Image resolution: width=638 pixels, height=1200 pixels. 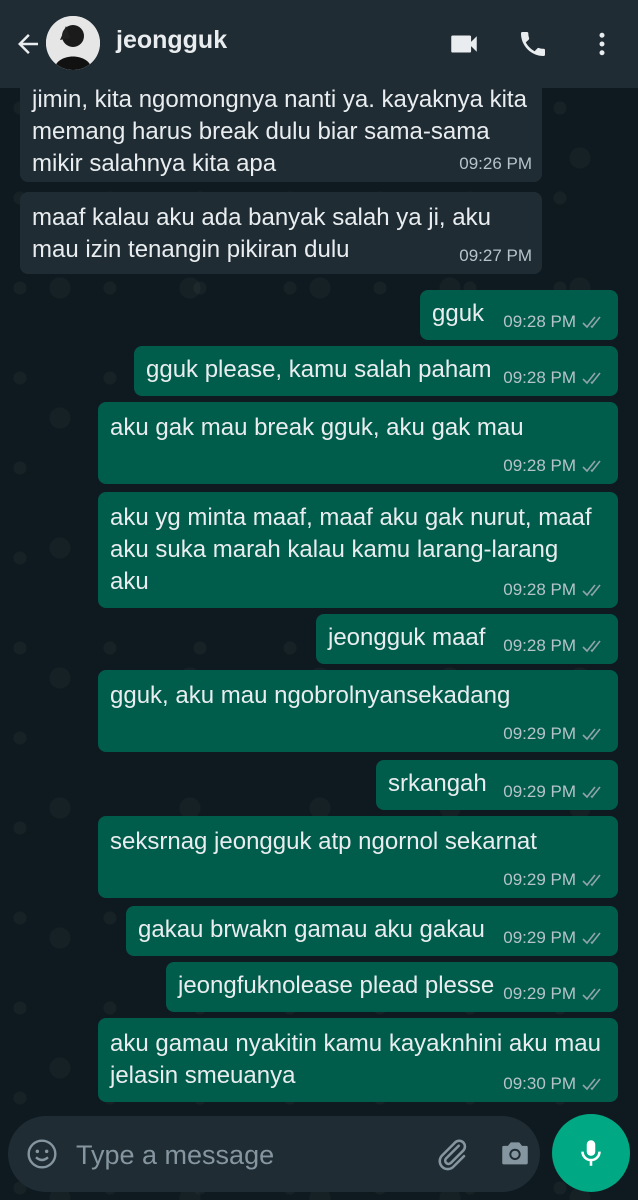 I want to click on message-composer, so click(x=274, y=1154).